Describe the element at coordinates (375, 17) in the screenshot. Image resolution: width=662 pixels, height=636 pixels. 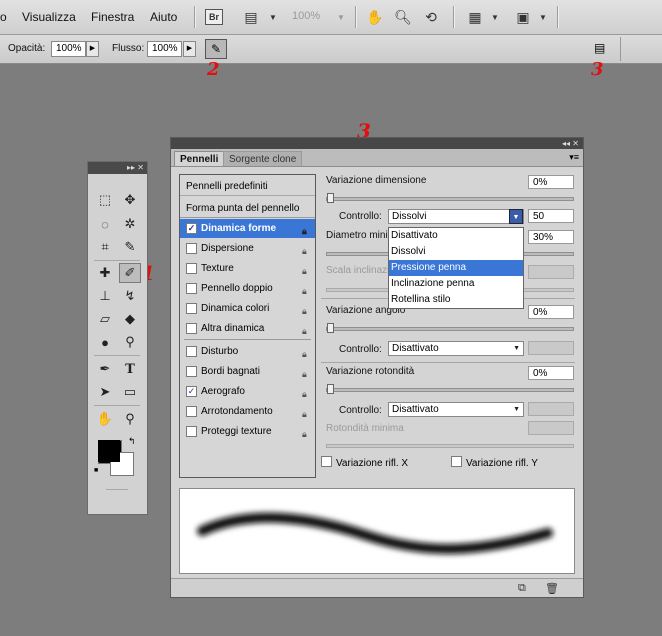
I see `hand-icon: ✋` at that location.